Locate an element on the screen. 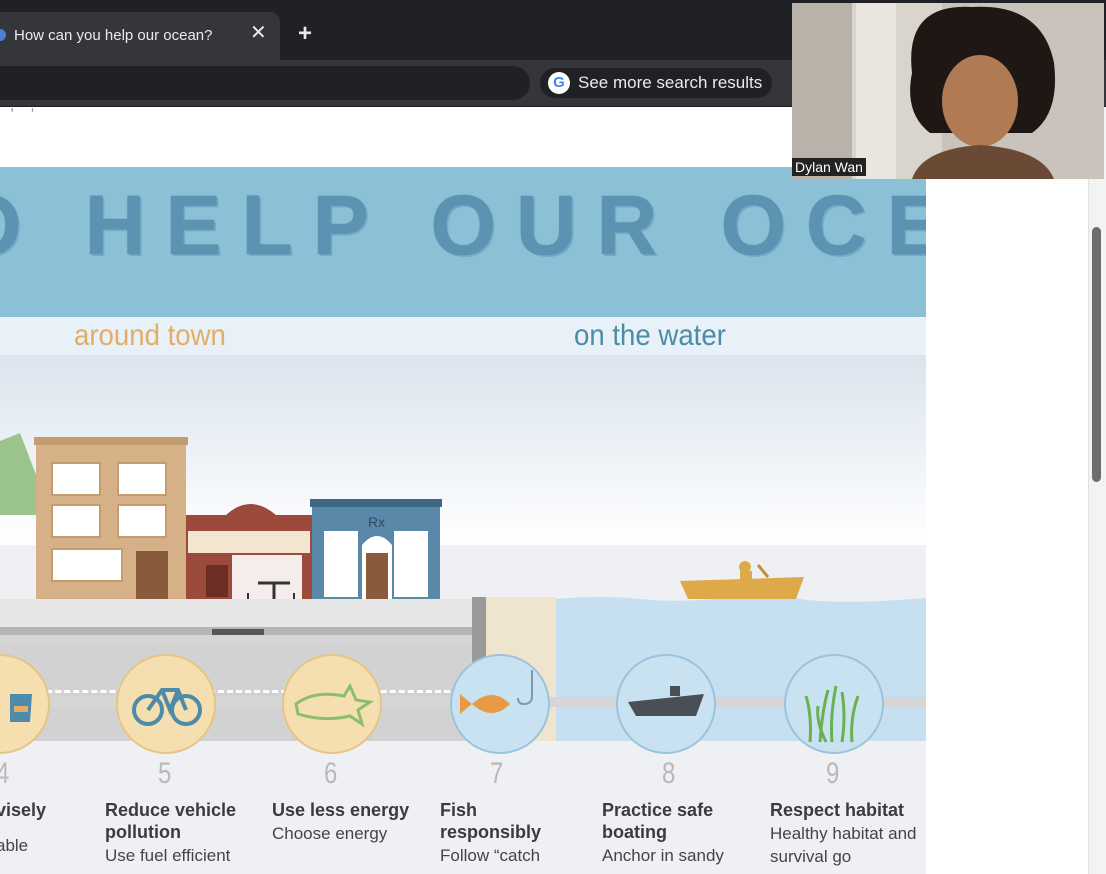 This screenshot has width=1106, height=874. boat-icon is located at coordinates (666, 704).